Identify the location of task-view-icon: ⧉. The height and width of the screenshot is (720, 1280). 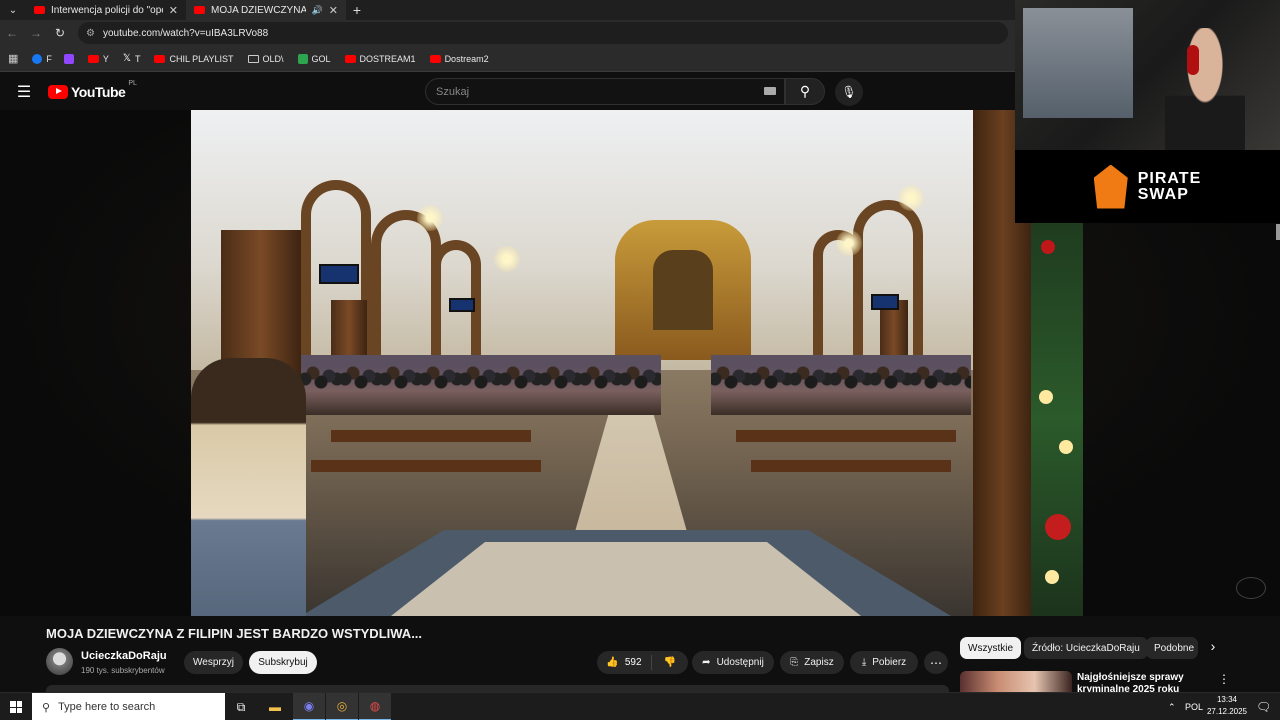
(241, 706).